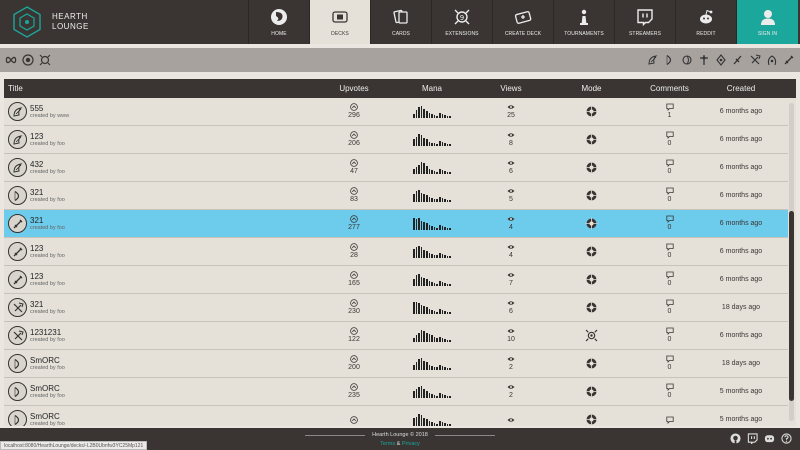 This screenshot has height=450, width=800. What do you see at coordinates (47, 164) in the screenshot?
I see `deck-name: 432` at bounding box center [47, 164].